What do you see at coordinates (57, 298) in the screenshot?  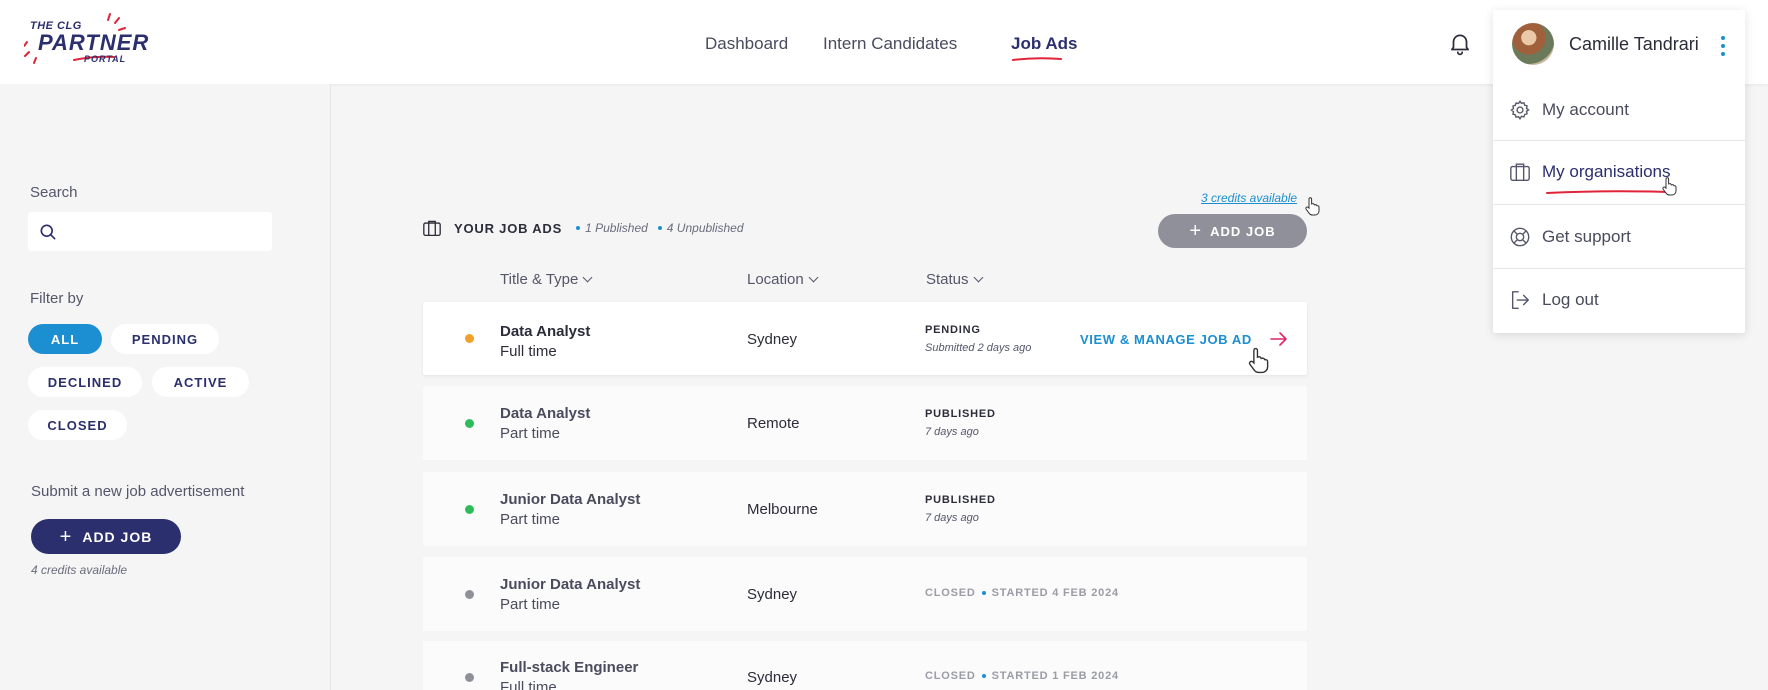 I see `filter-label: Filter by` at bounding box center [57, 298].